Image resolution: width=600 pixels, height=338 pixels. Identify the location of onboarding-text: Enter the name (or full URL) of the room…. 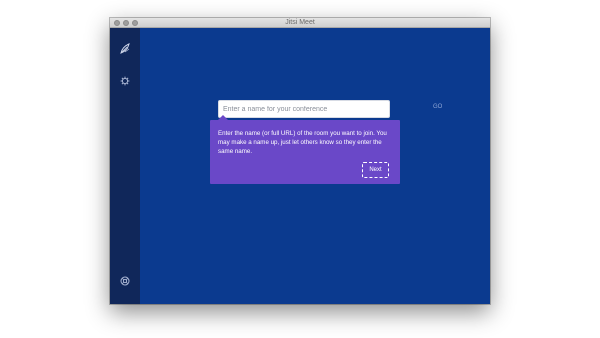
(302, 142).